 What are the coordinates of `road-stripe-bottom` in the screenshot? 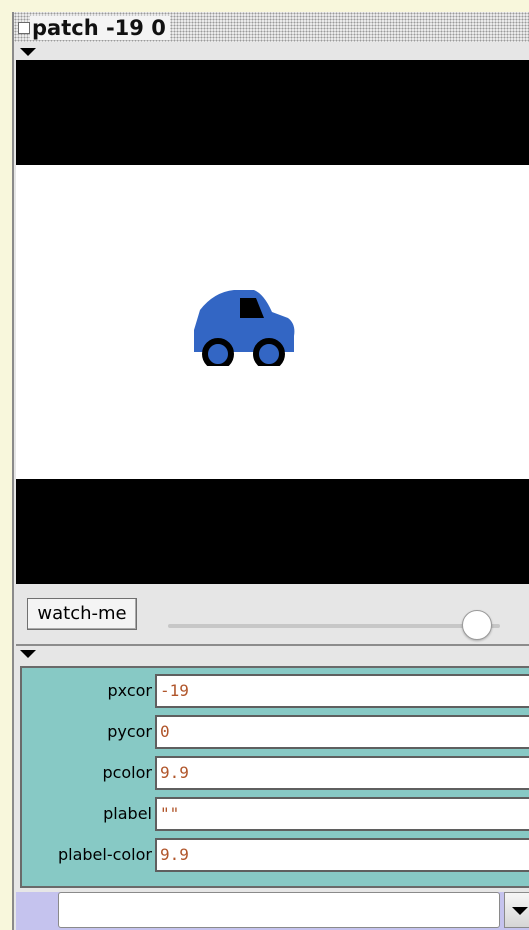 It's located at (272, 531).